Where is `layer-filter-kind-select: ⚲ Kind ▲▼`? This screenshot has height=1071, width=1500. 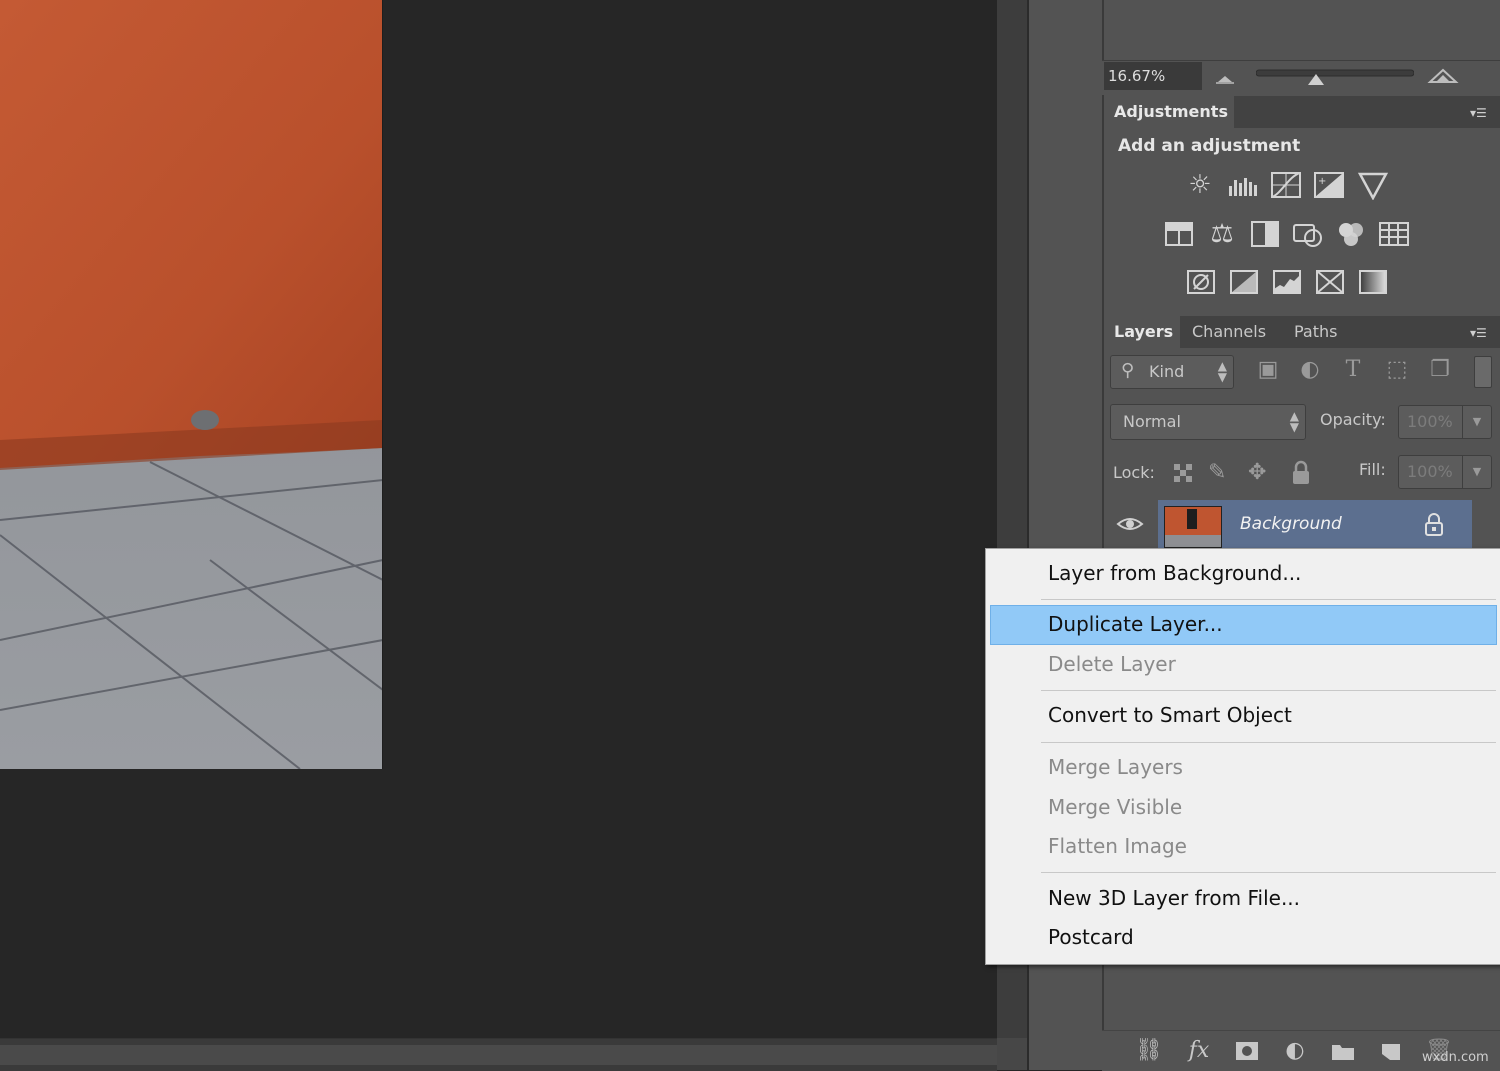
layer-filter-kind-select: ⚲ Kind ▲▼ is located at coordinates (1172, 372).